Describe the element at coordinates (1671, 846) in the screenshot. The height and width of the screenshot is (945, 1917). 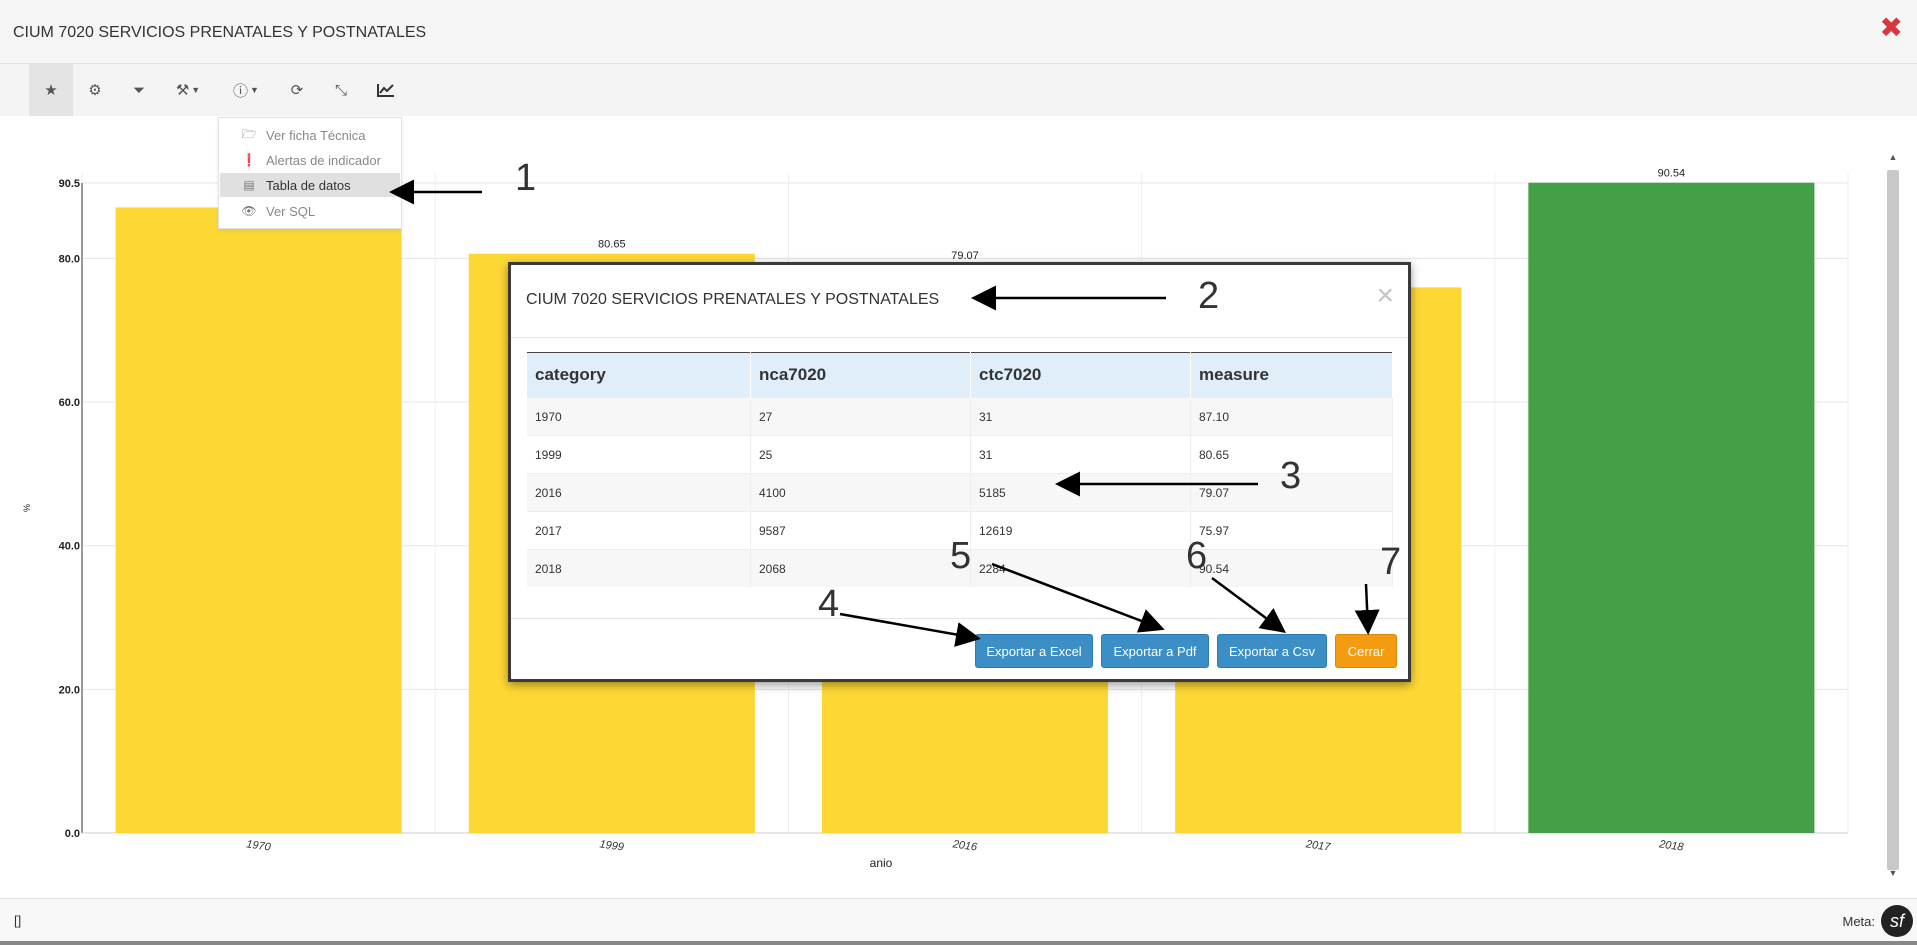
I see `x-tick-label: 2018` at that location.